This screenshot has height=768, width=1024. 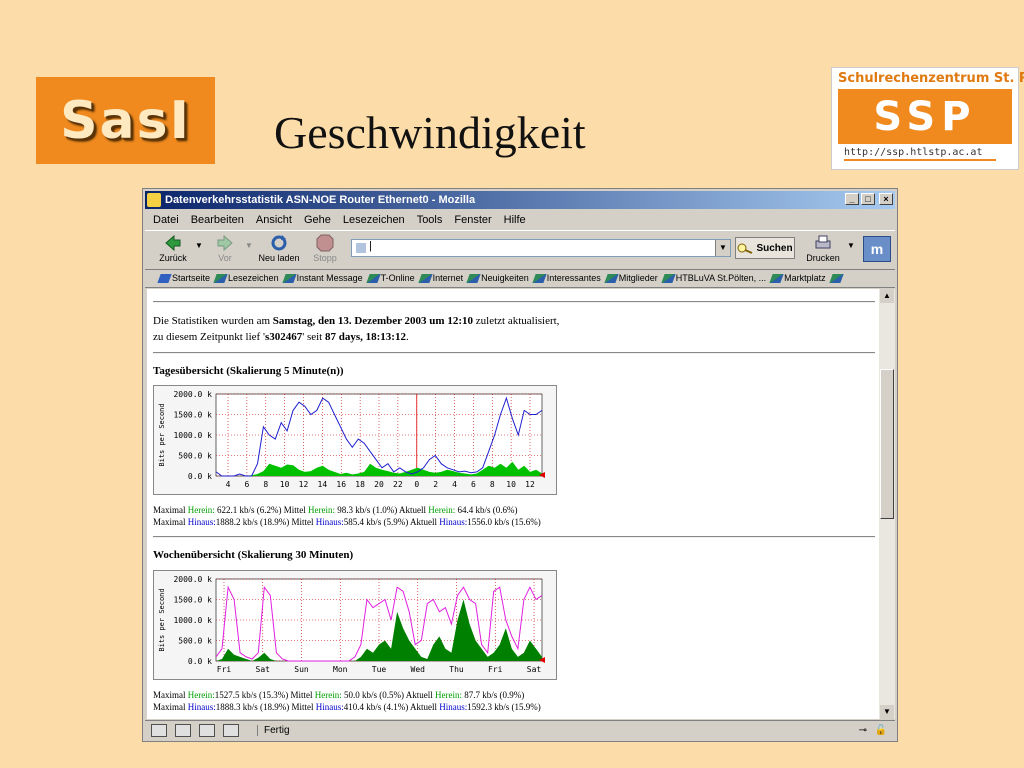 I want to click on x-tick-label: Fri, so click(x=224, y=669).